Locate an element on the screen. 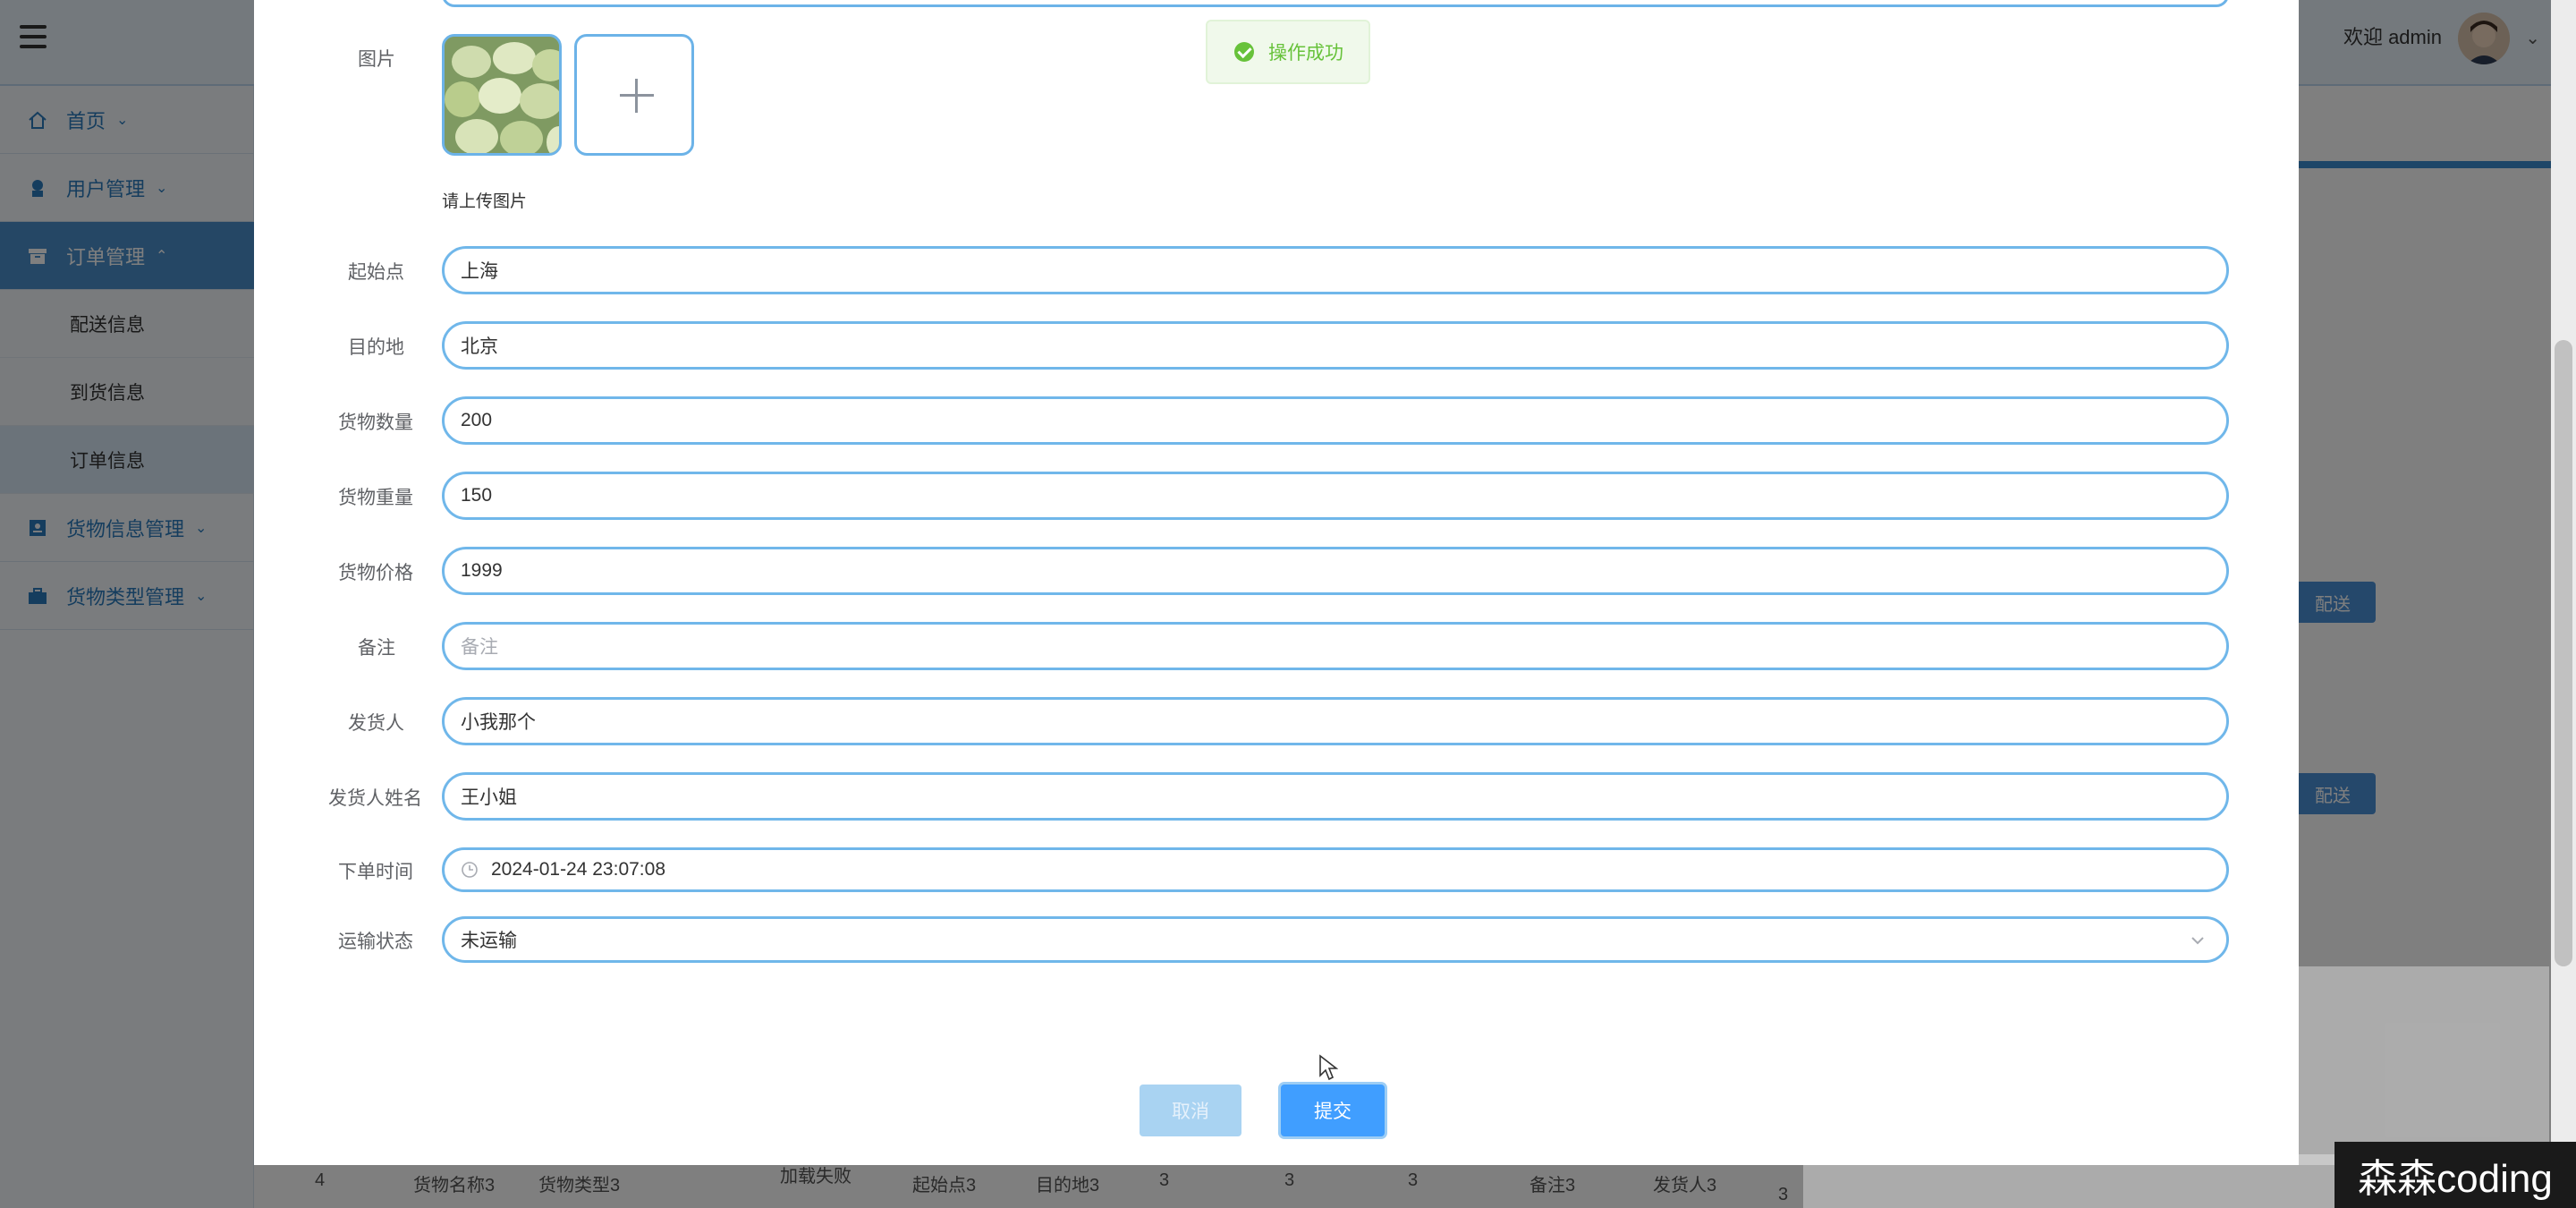 This screenshot has width=2576, height=1208. toast-text: 操作成功 is located at coordinates (1305, 54).